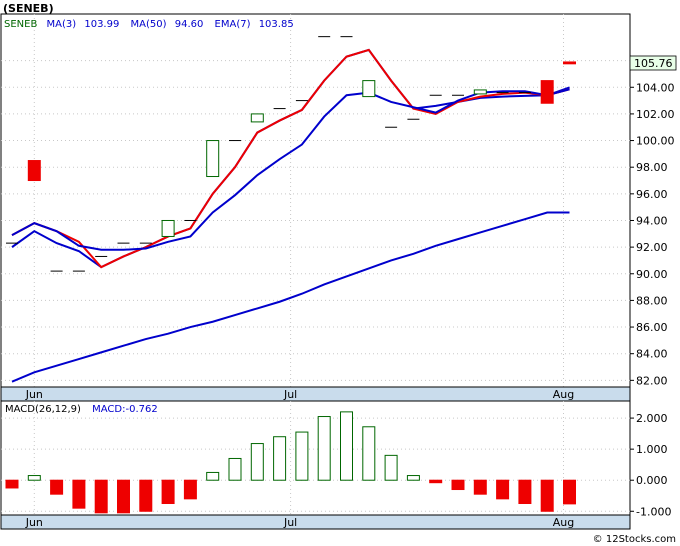  I want to click on price-x-tick-label: Jun, so click(34, 394).